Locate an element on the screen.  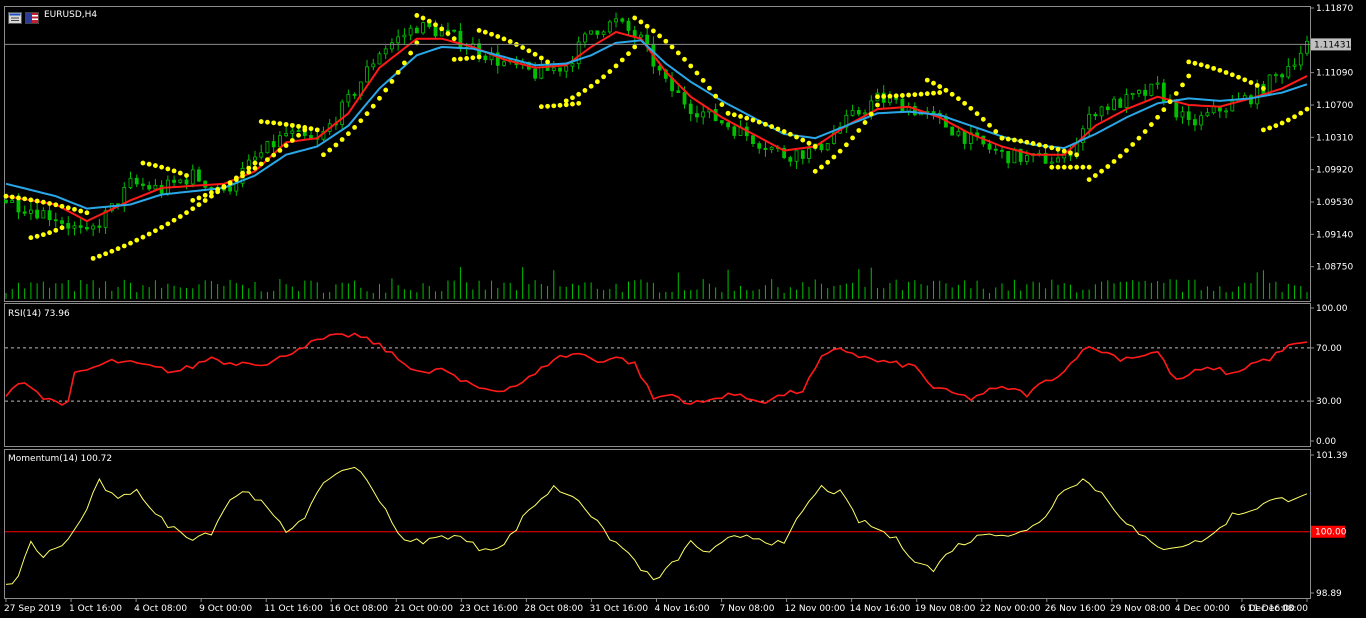
time-tick-label: 4 Nov 16:00 is located at coordinates (682, 609).